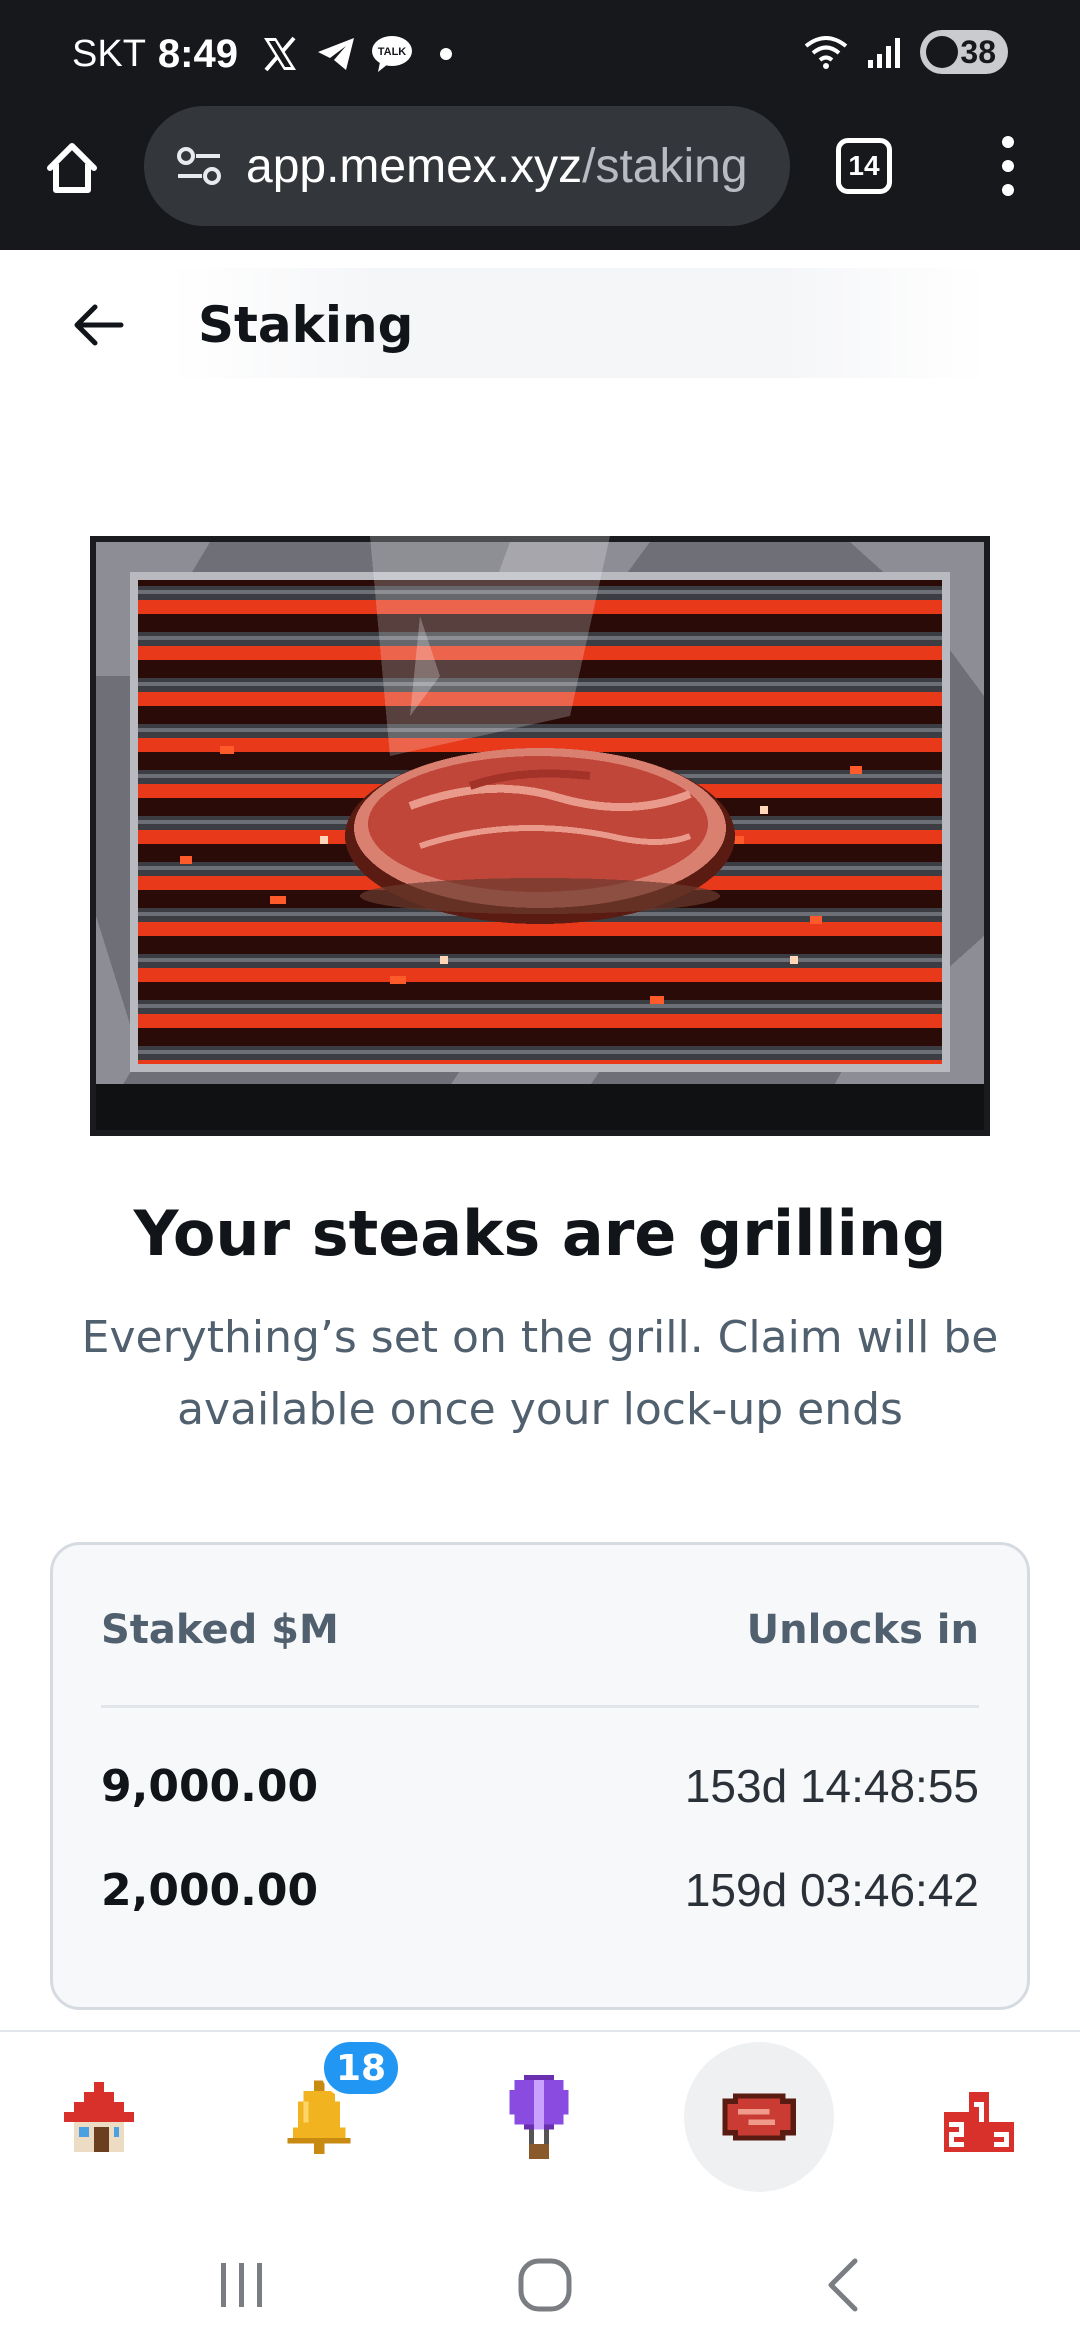 This screenshot has height=2340, width=1080. I want to click on app-header: Staking, so click(540, 323).